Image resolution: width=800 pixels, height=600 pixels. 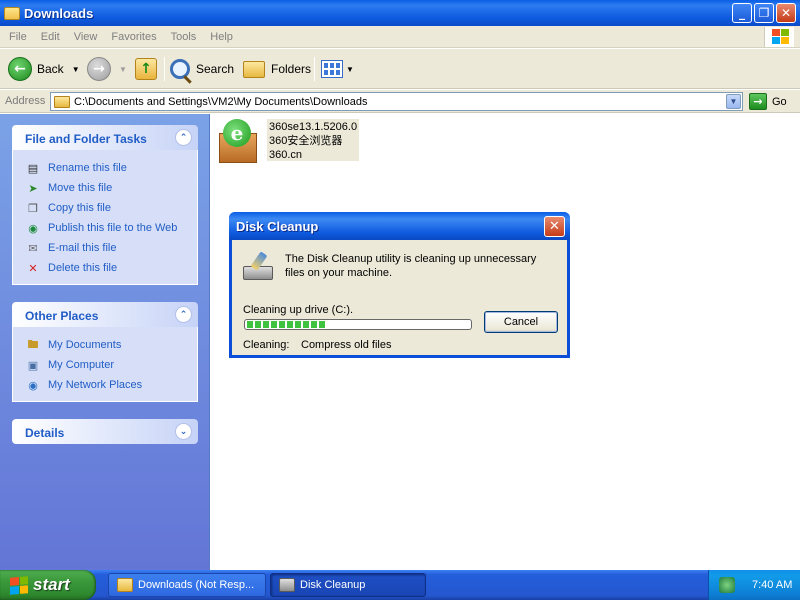 I want to click on panel-header: File and Folder Tasks ⌃, so click(x=105, y=137).